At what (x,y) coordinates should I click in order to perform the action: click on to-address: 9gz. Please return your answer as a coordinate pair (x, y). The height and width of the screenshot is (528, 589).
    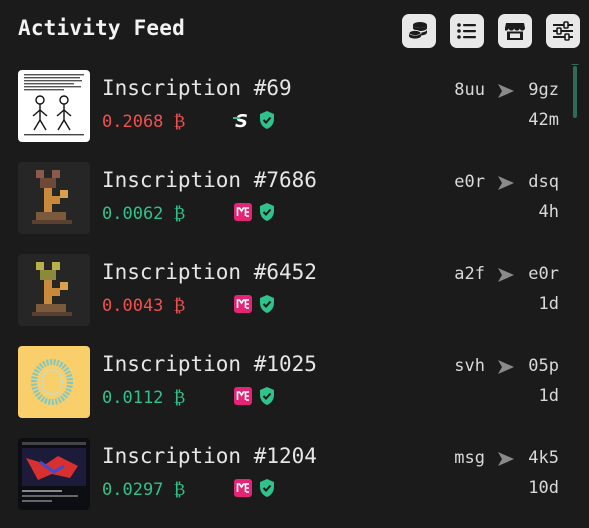
    Looking at the image, I should click on (543, 90).